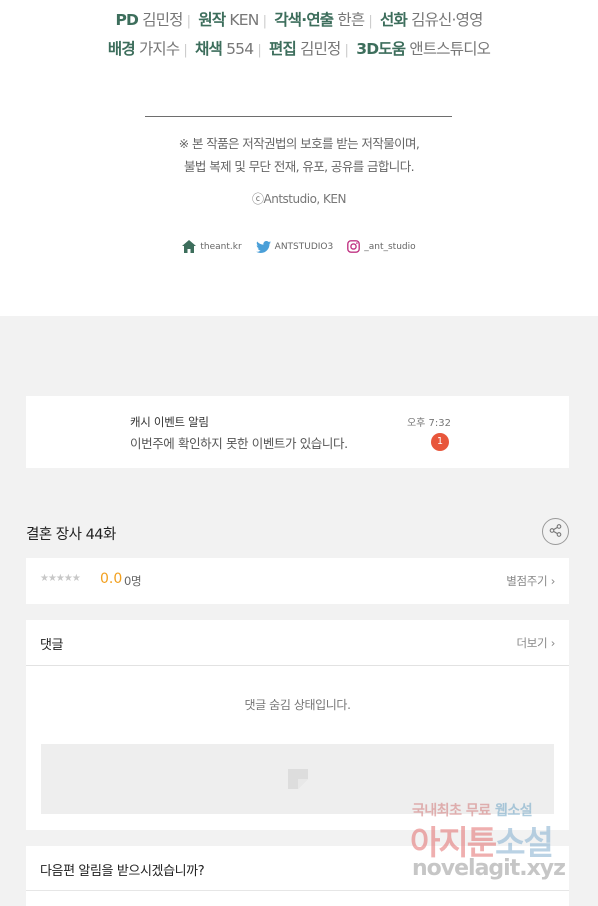 Image resolution: width=598 pixels, height=906 pixels. What do you see at coordinates (536, 643) in the screenshot?
I see `comments-more-link: 더보기 ›` at bounding box center [536, 643].